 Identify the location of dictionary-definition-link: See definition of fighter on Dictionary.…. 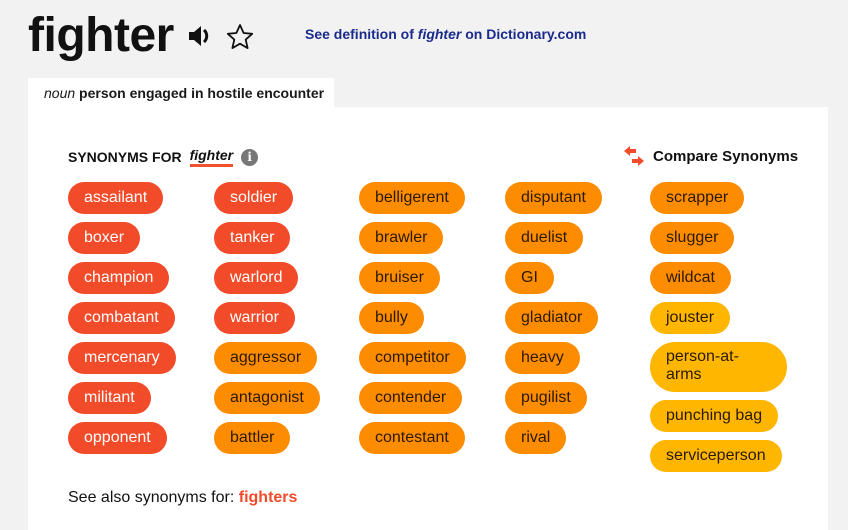
(445, 34).